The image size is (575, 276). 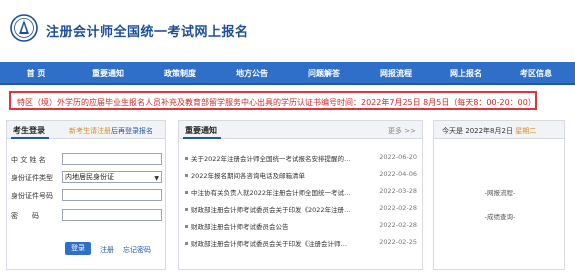 I want to click on today-date: 今天是 2022年8月2日 星期二, so click(x=489, y=131).